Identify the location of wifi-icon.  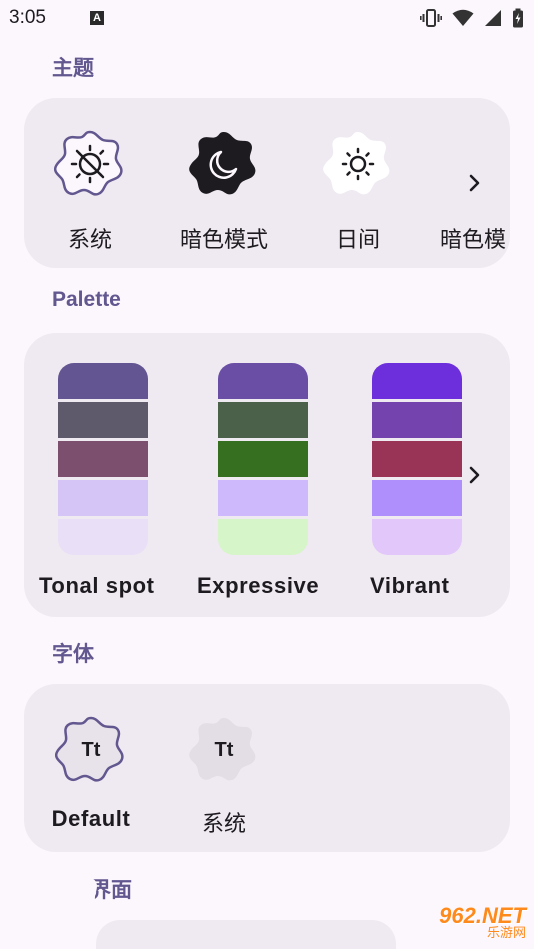
(463, 17).